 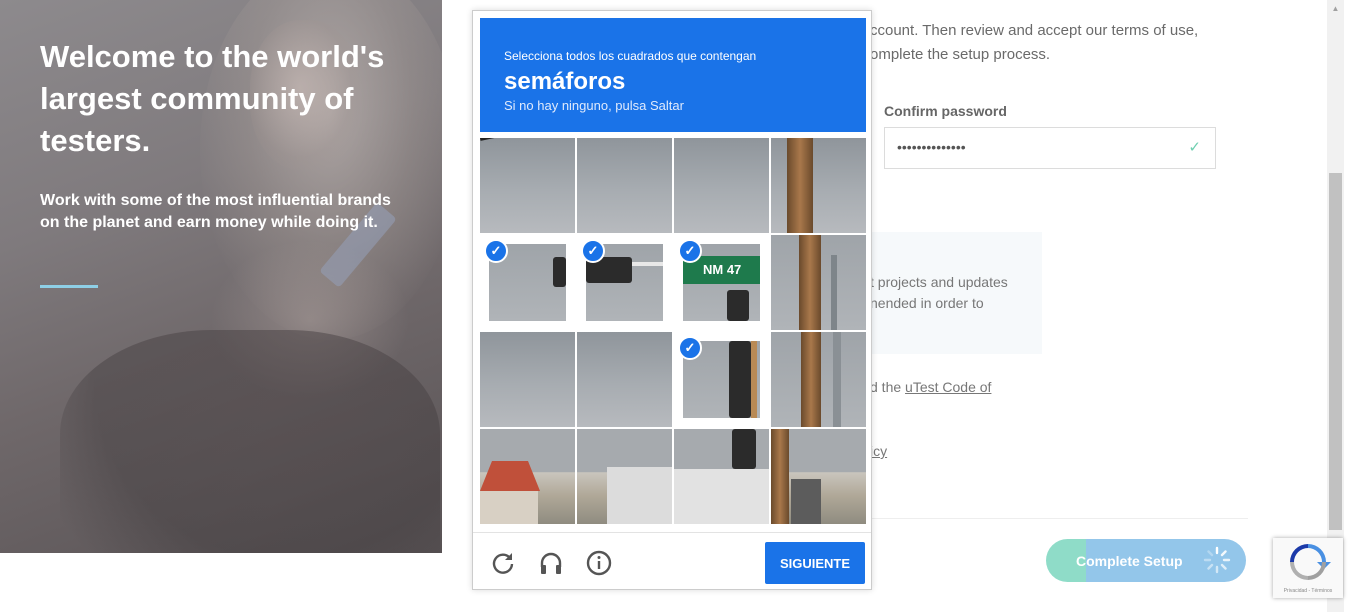 I want to click on recaptcha-badge: Privacidad - Términos, so click(x=1308, y=568).